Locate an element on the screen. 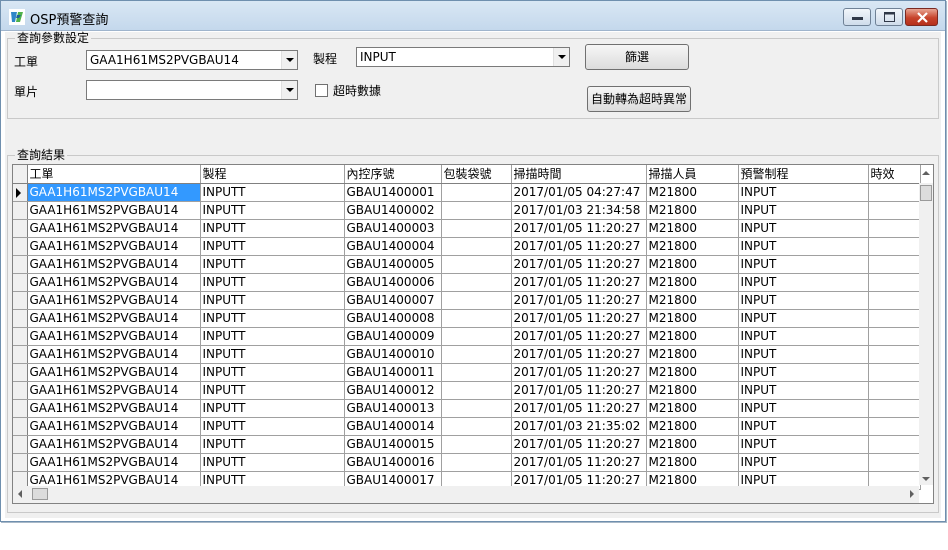  column-header-scanner: 掃描人員 is located at coordinates (692, 174).